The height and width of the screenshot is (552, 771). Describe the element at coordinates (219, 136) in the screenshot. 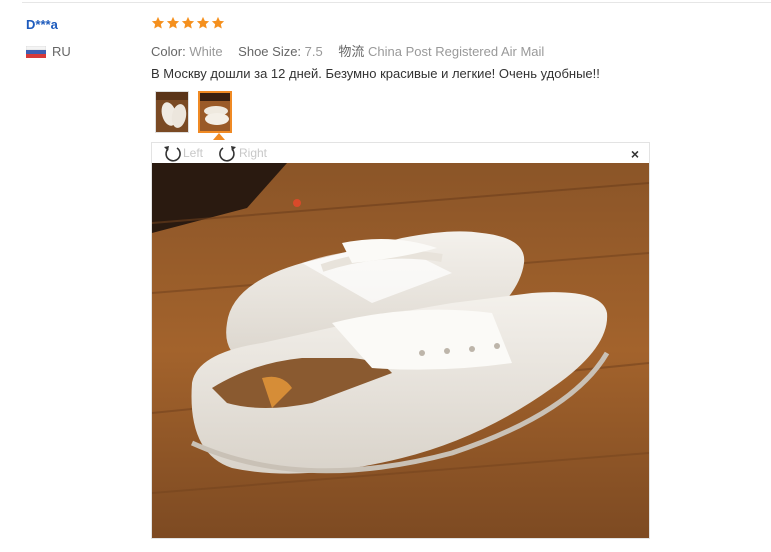

I see `selected-thumbnail-pointer` at that location.